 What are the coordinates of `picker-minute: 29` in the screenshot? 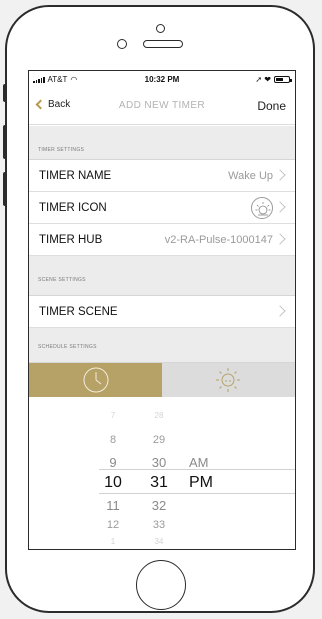 It's located at (159, 440).